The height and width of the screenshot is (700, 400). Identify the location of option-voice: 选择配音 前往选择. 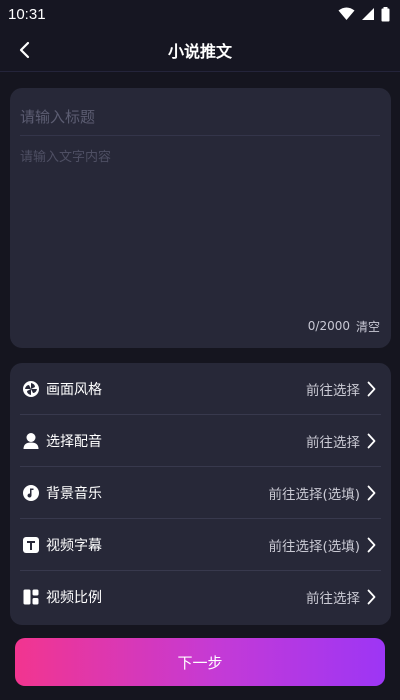
(200, 441).